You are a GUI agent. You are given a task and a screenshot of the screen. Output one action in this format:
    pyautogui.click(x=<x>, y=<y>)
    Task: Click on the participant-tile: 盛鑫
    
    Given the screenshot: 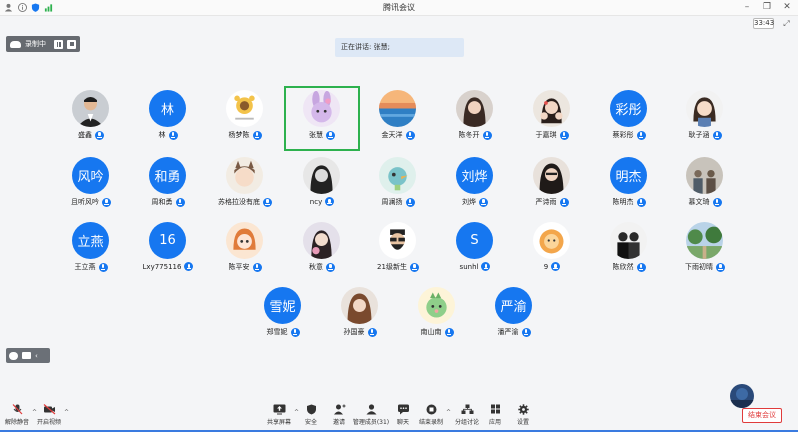 What is the action you would take?
    pyautogui.click(x=91, y=120)
    